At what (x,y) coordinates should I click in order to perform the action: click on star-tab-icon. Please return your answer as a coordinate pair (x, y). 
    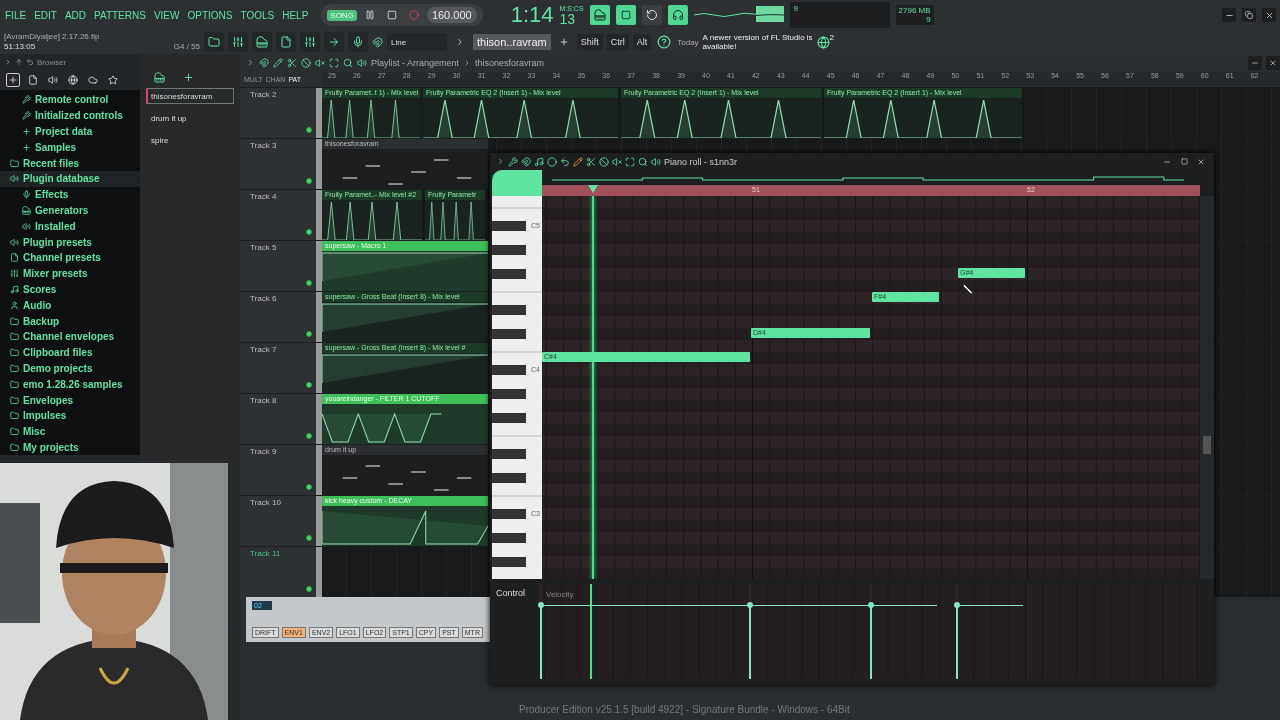
    Looking at the image, I should click on (113, 80).